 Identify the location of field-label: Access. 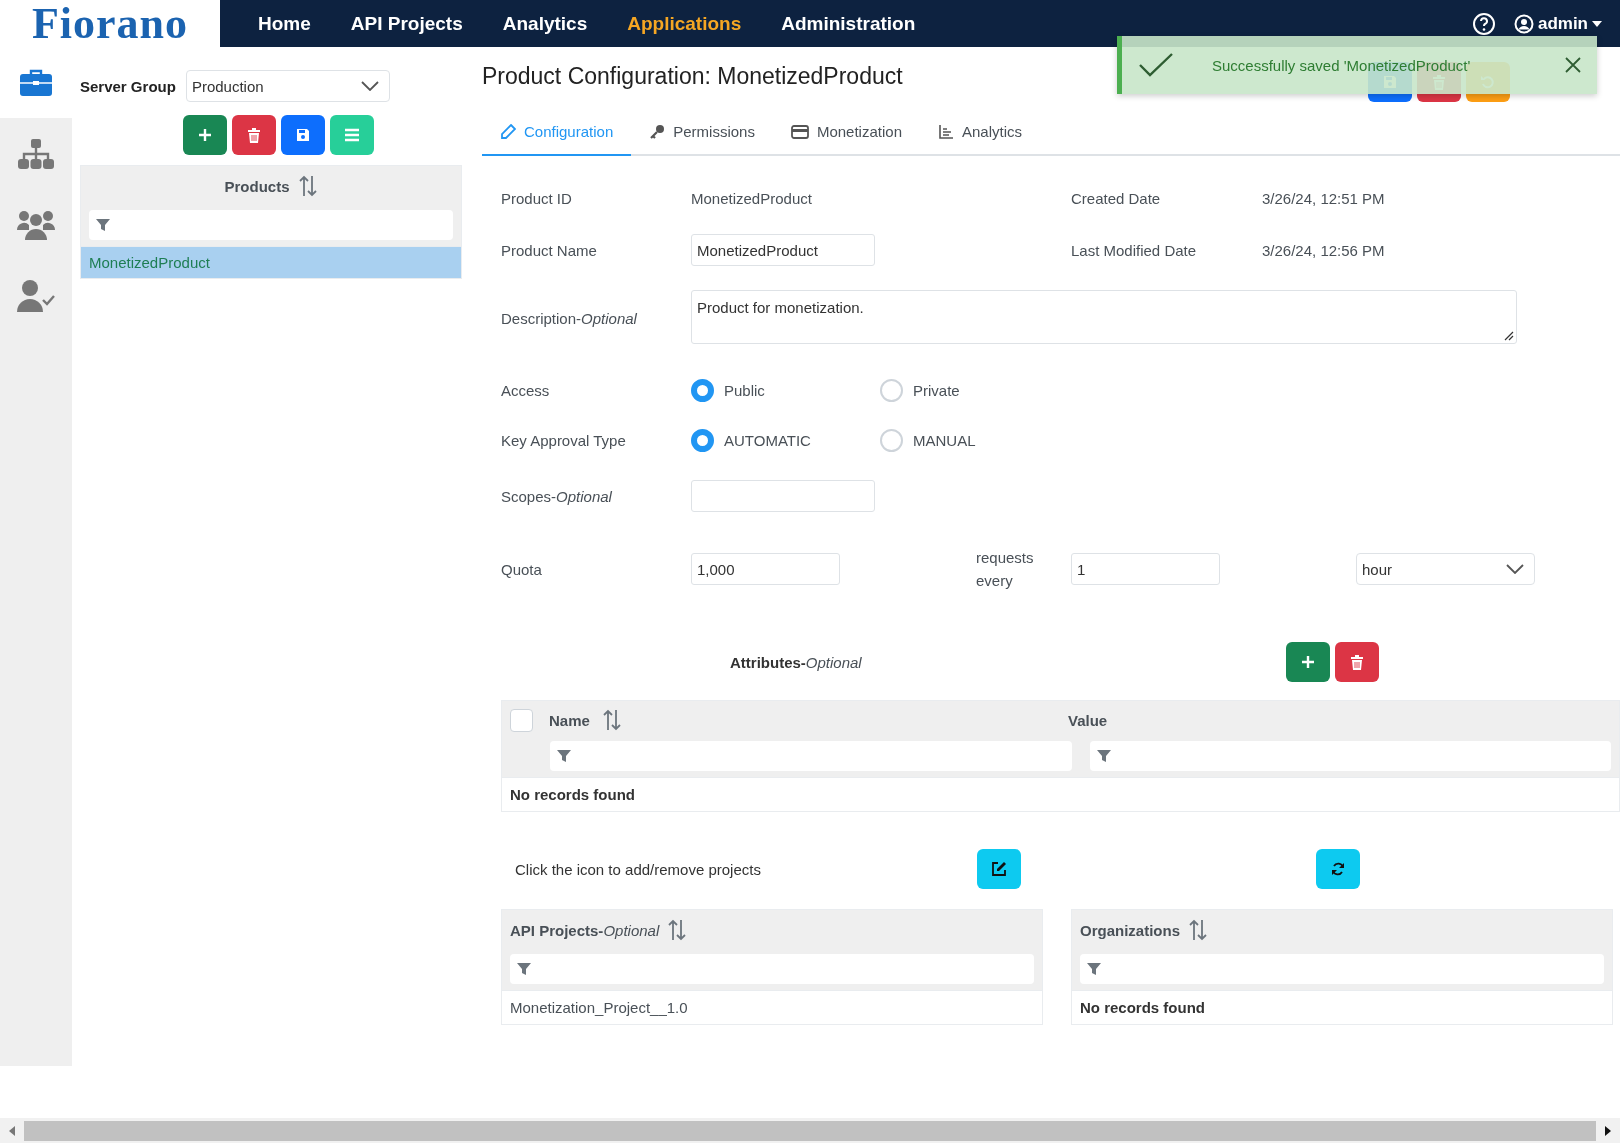
(526, 390).